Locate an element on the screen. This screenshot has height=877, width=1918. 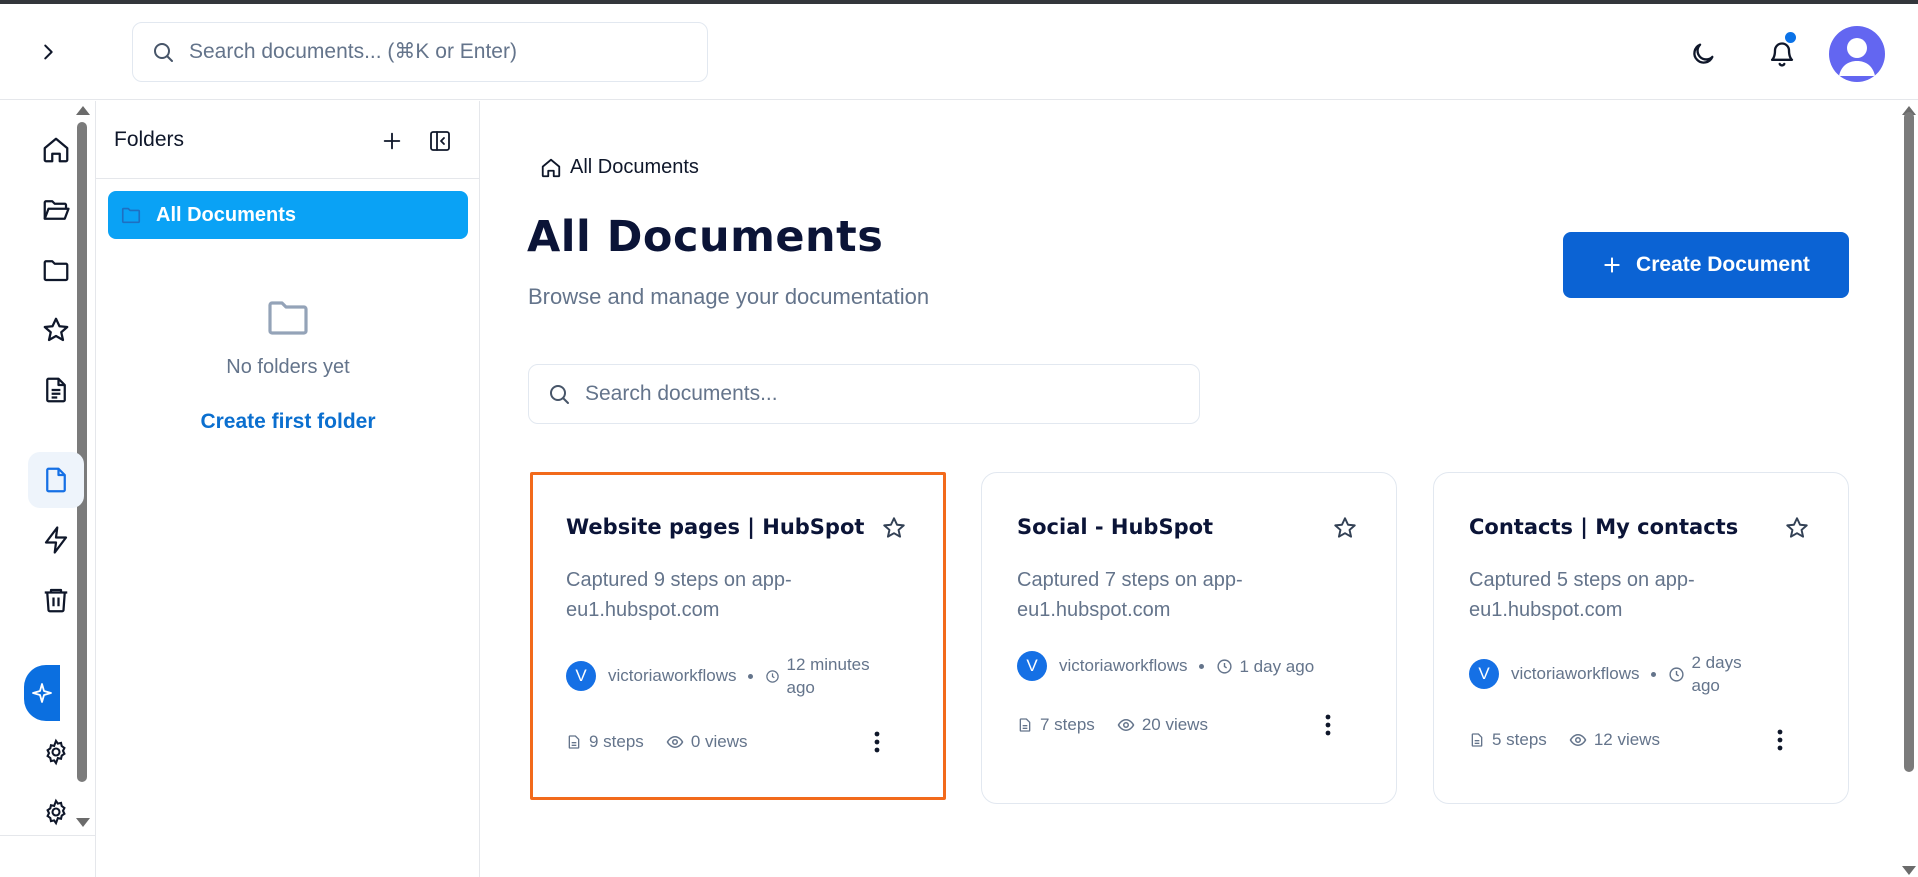
document-stats: 9 steps 0 views is located at coordinates (668, 742).